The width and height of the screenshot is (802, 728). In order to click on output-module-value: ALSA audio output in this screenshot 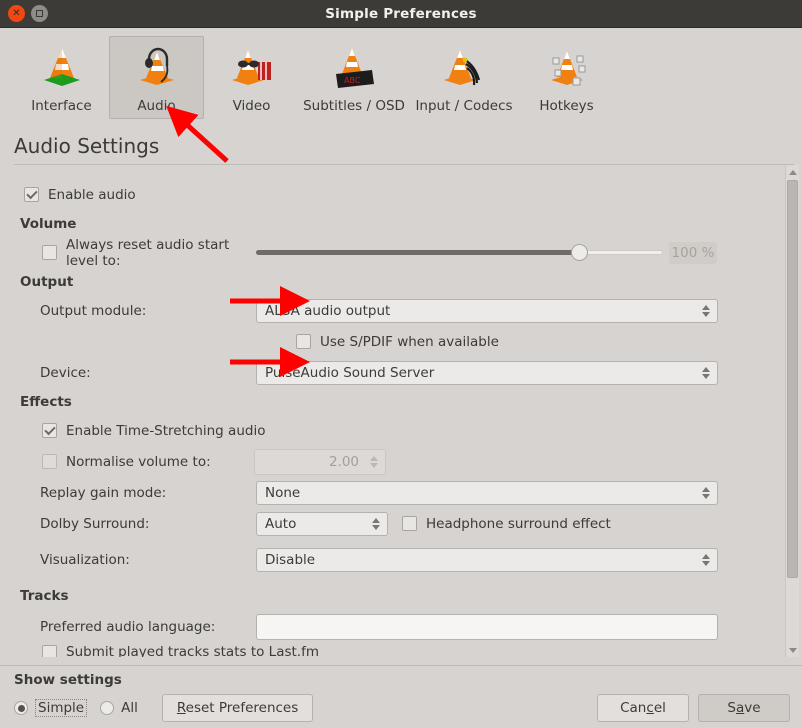, I will do `click(328, 310)`.